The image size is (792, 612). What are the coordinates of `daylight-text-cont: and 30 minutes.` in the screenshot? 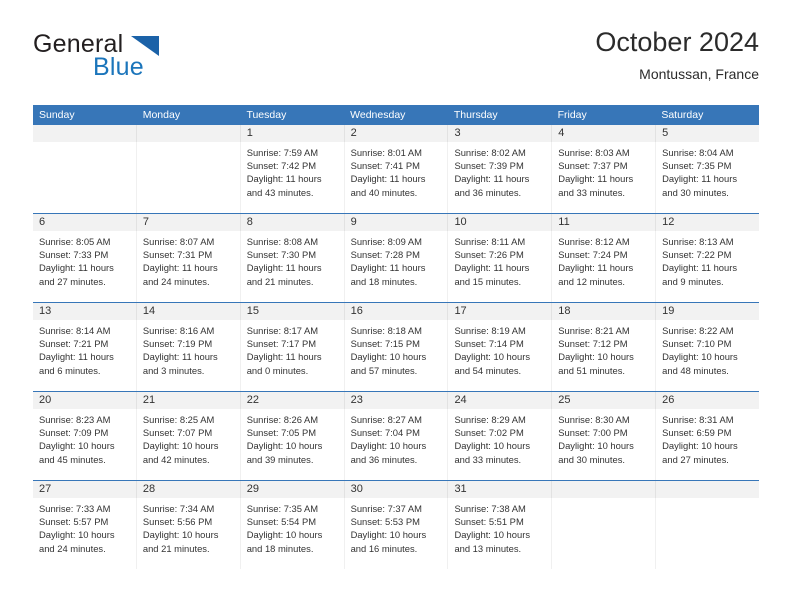 It's located at (592, 459).